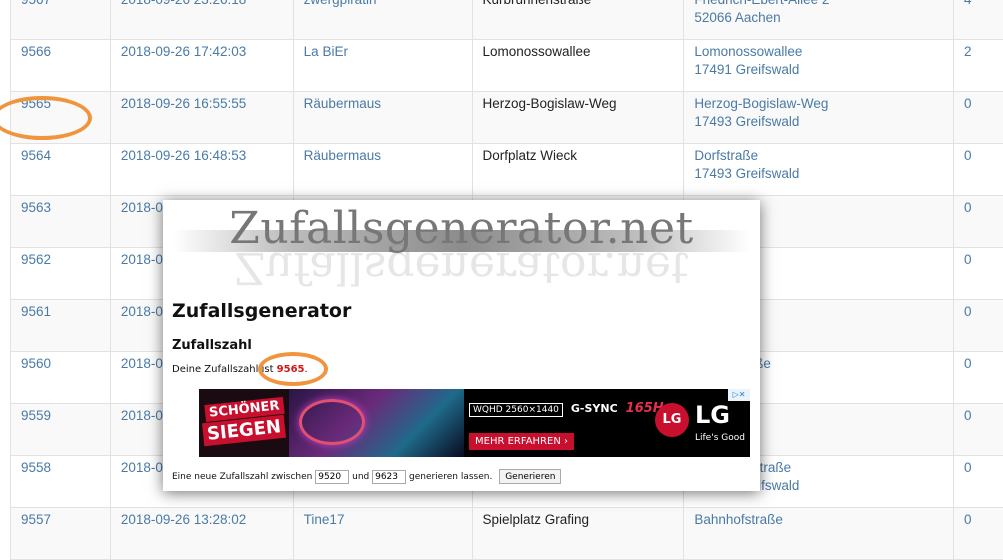 The width and height of the screenshot is (1003, 560). What do you see at coordinates (201, 118) in the screenshot?
I see `date-cell: 2018-09-26 16:55:55` at bounding box center [201, 118].